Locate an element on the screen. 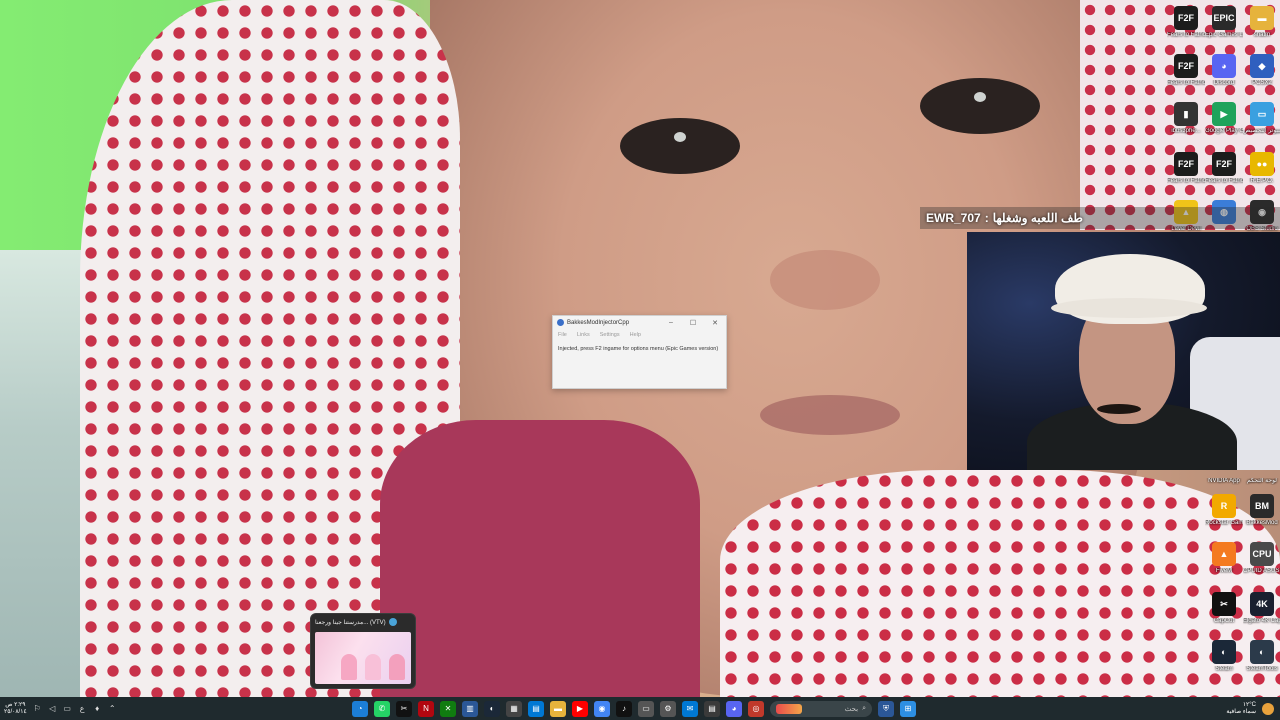  network-icon: ▭ is located at coordinates (67, 708).